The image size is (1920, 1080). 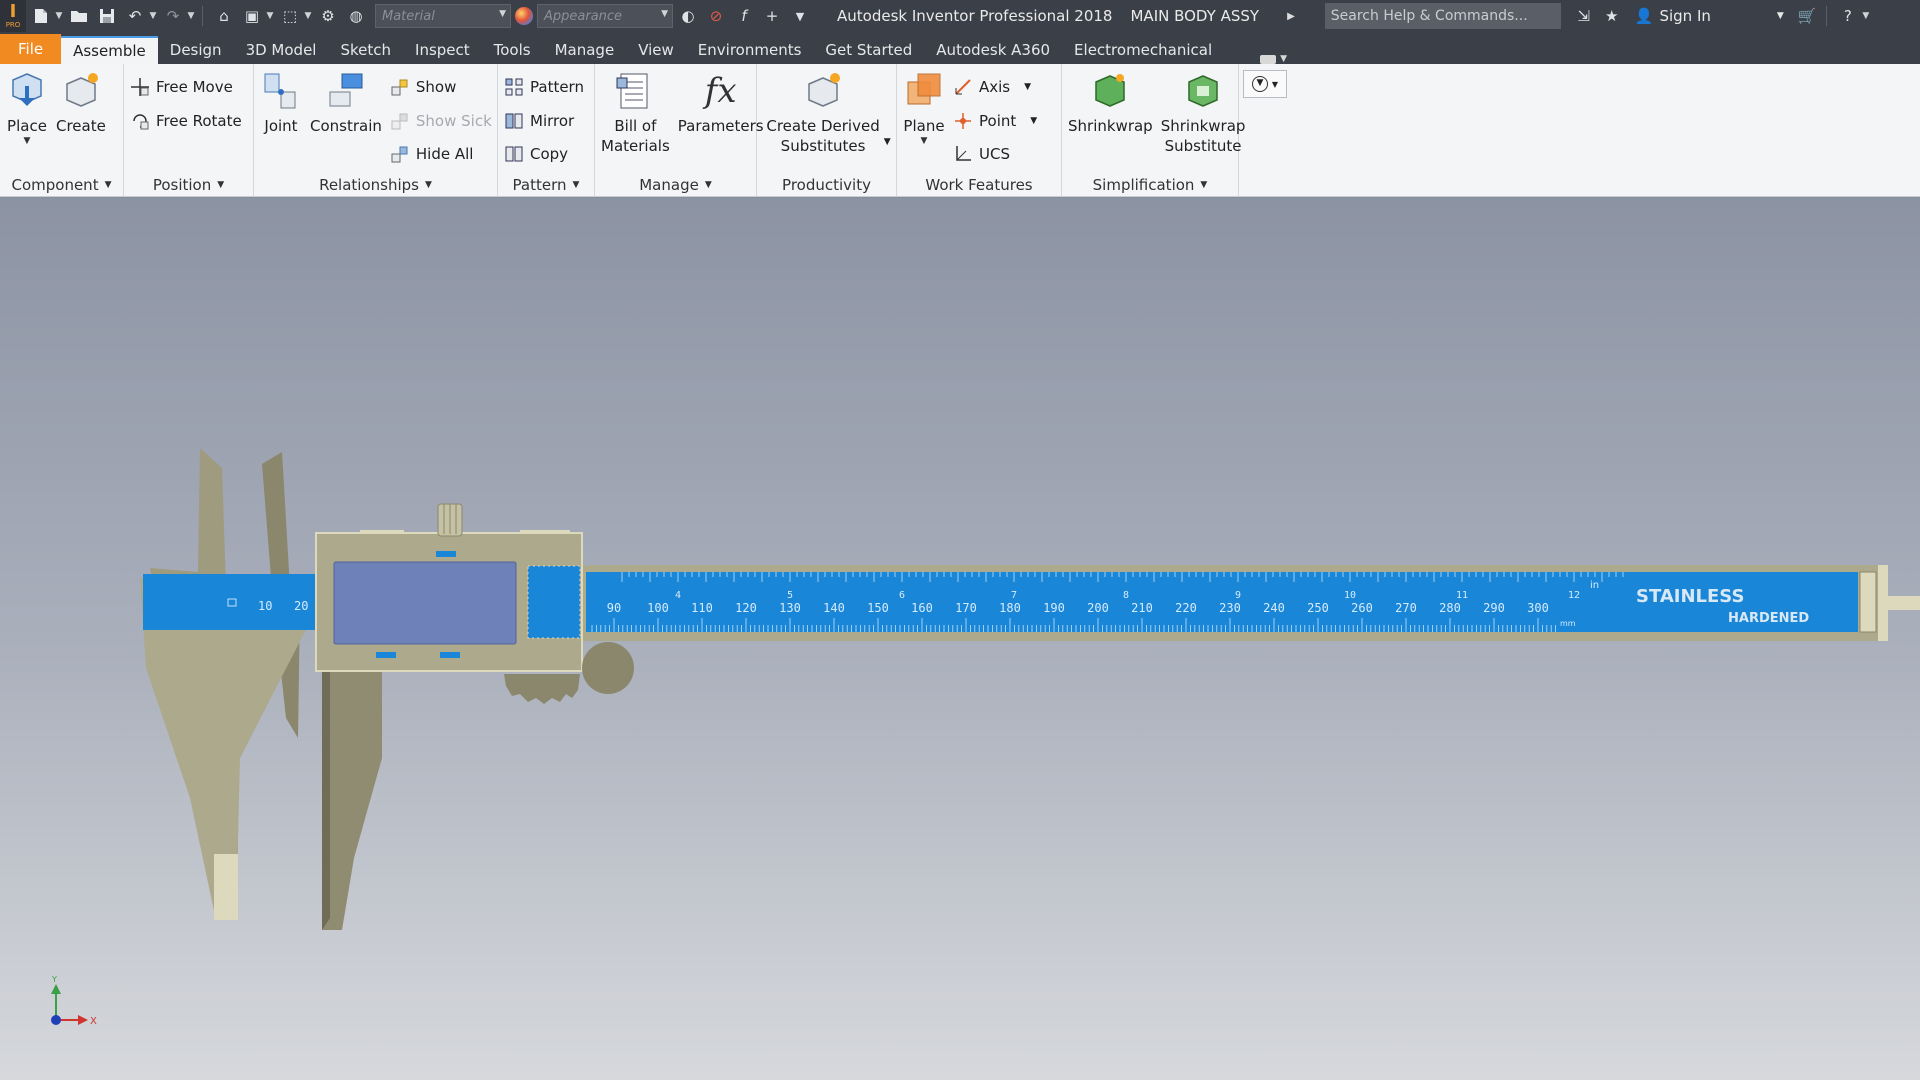 I want to click on cds-label-line2: Substitutes, so click(x=823, y=146).